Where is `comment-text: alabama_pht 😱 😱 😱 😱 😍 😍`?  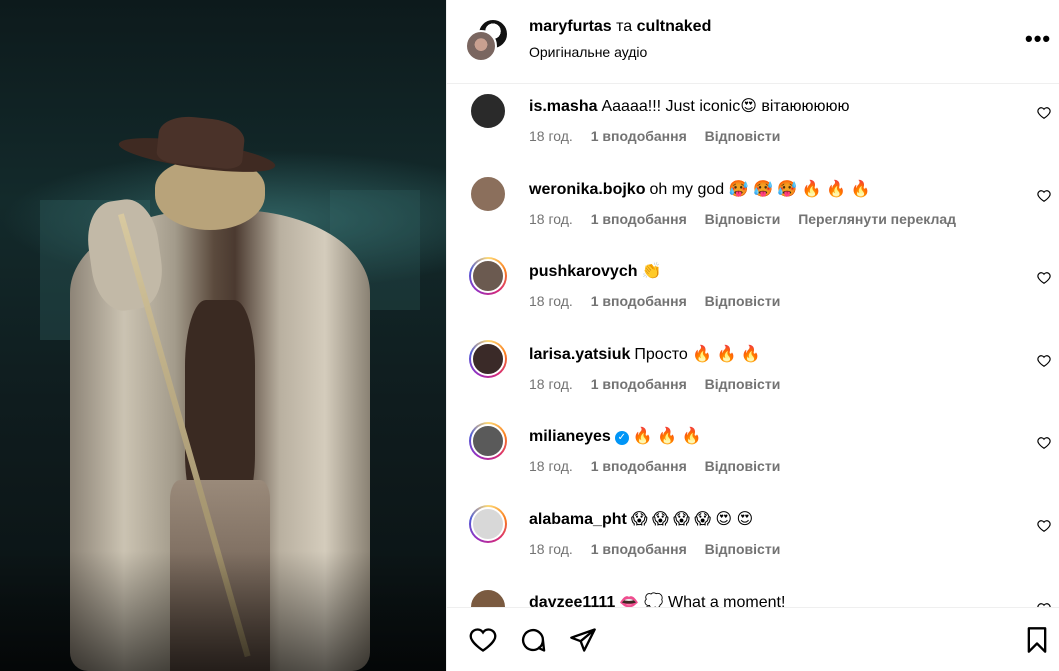 comment-text: alabama_pht 😱 😱 😱 😱 😍 😍 is located at coordinates (641, 519).